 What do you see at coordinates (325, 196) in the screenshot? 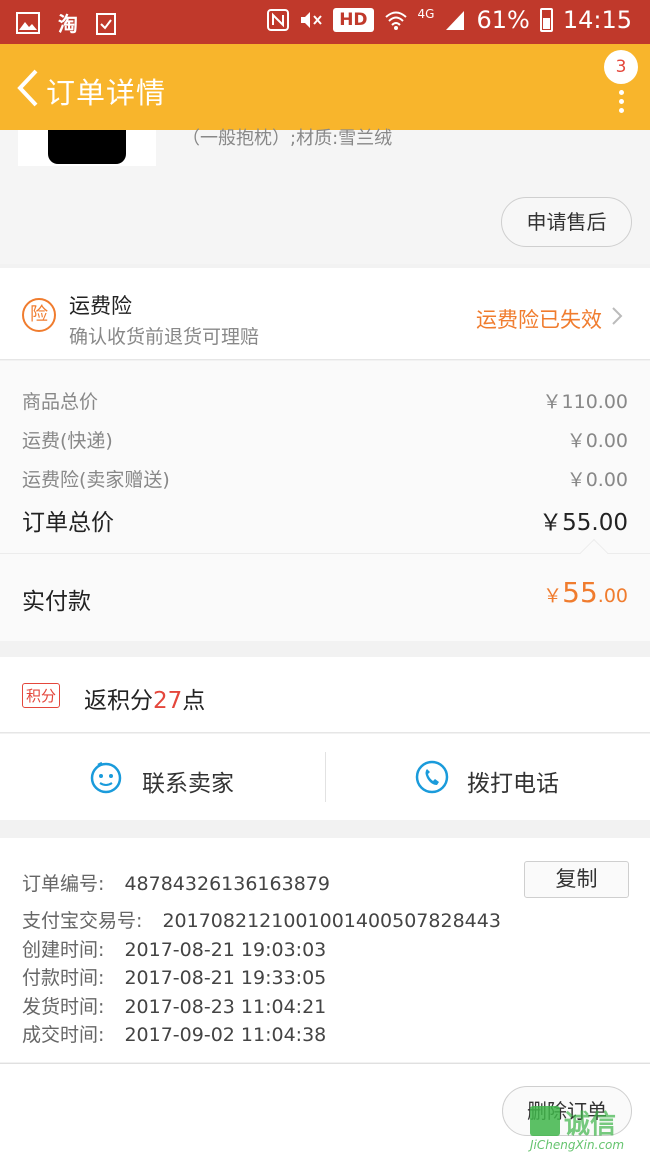
I see `product-card: （一般抱枕）;材质:雪兰绒 申请售后` at bounding box center [325, 196].